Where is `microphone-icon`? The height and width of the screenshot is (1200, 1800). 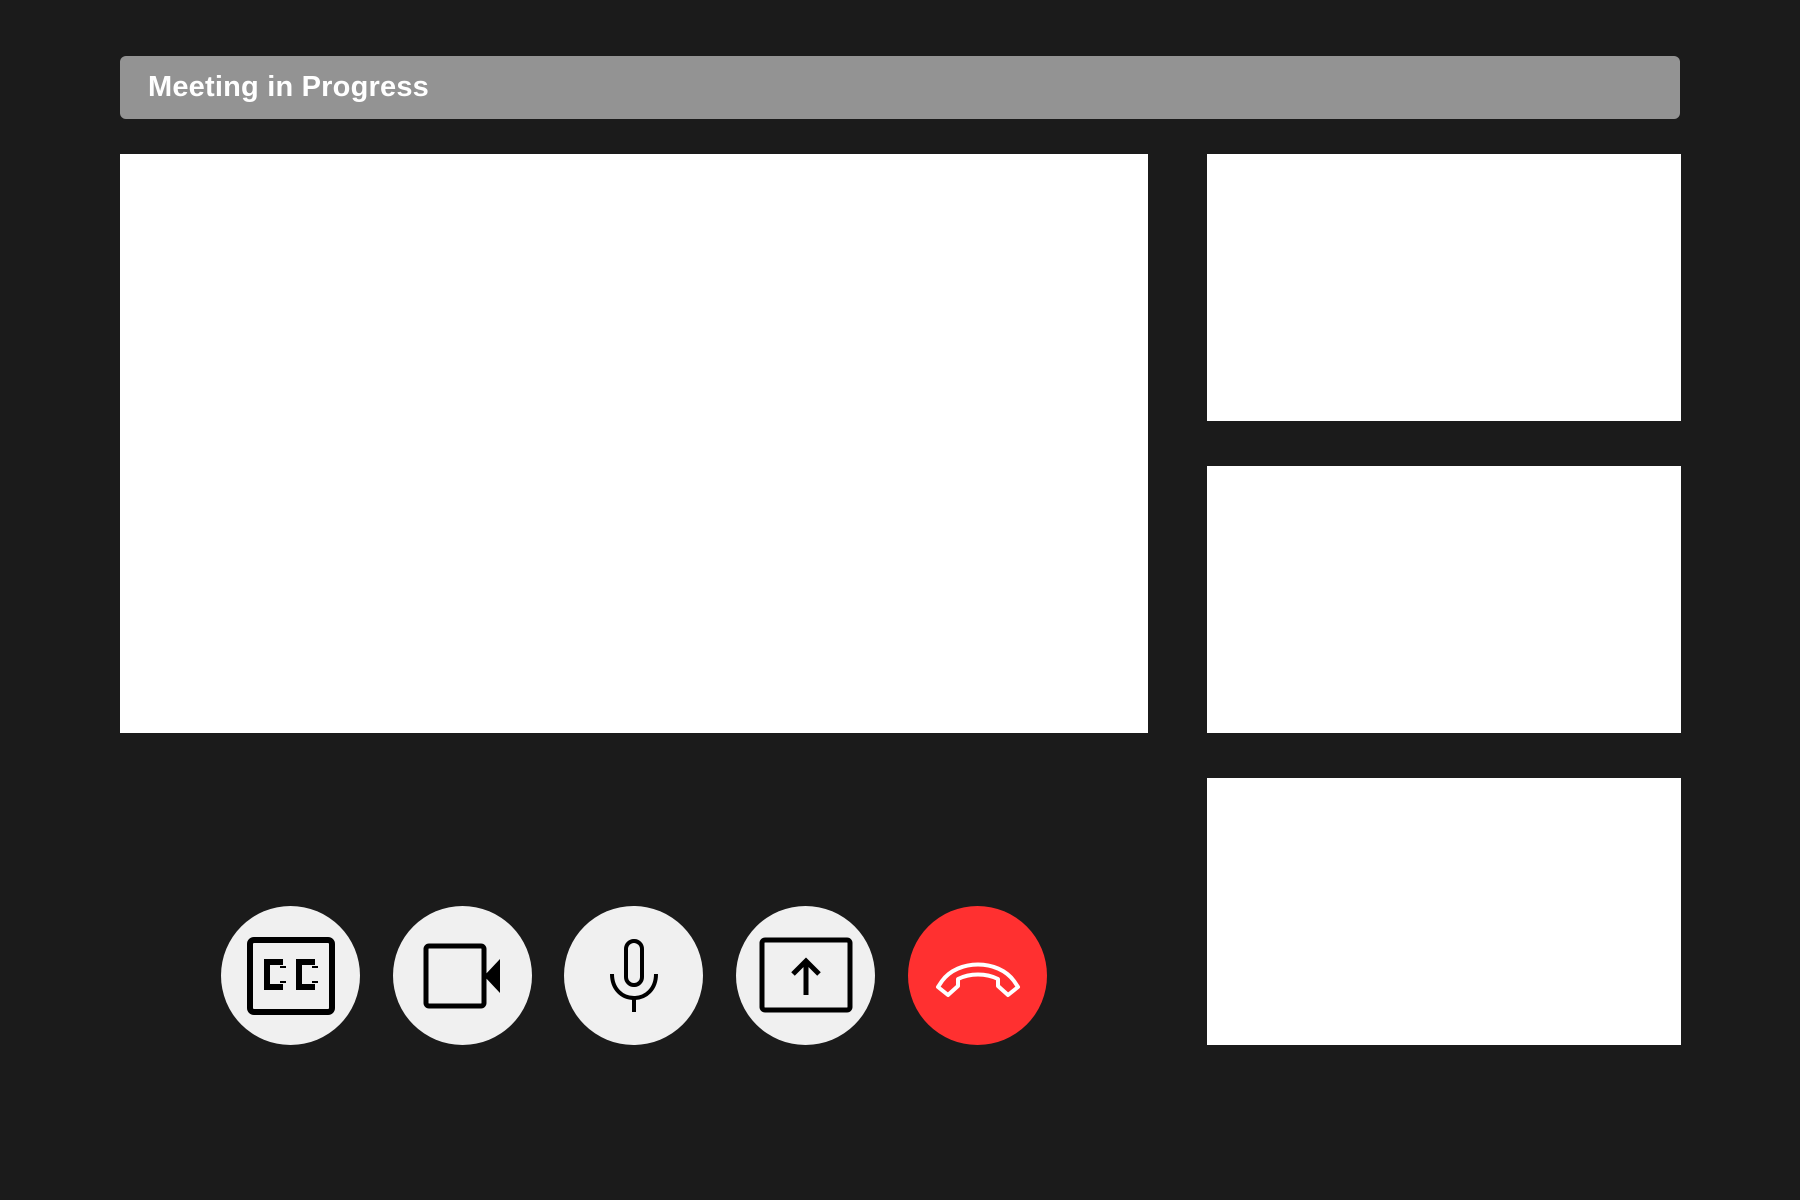
microphone-icon is located at coordinates (634, 976).